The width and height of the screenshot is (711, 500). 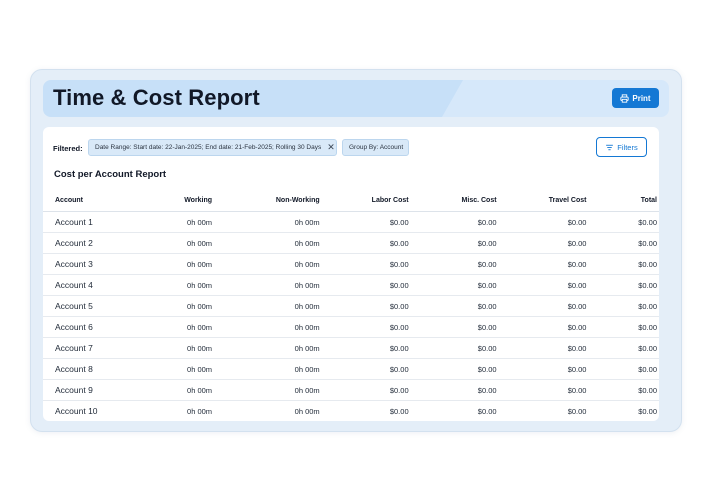 What do you see at coordinates (364, 201) in the screenshot?
I see `col-labor-cost: Labor Cost` at bounding box center [364, 201].